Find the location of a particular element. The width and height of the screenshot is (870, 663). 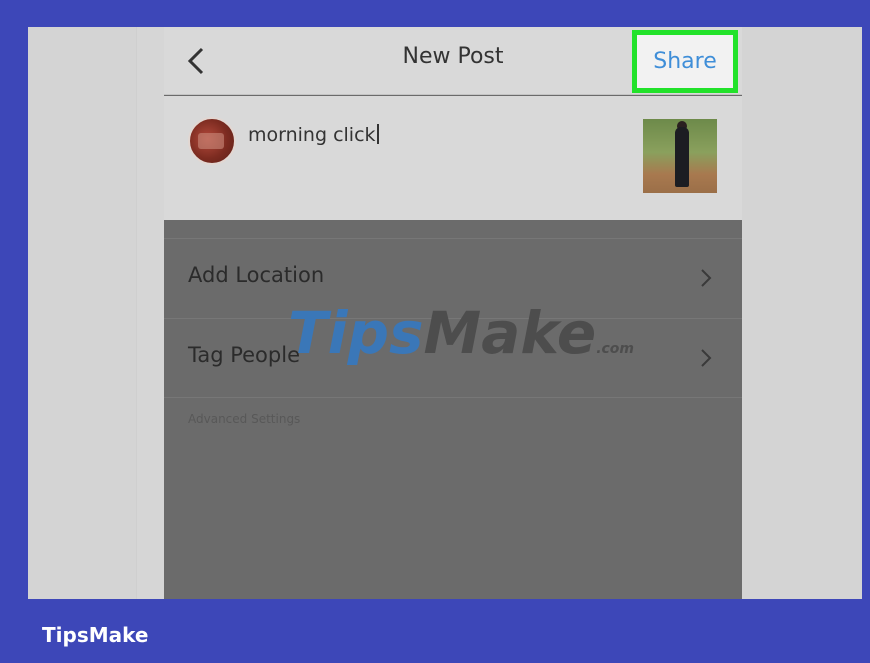

thumbnail-person is located at coordinates (682, 157).